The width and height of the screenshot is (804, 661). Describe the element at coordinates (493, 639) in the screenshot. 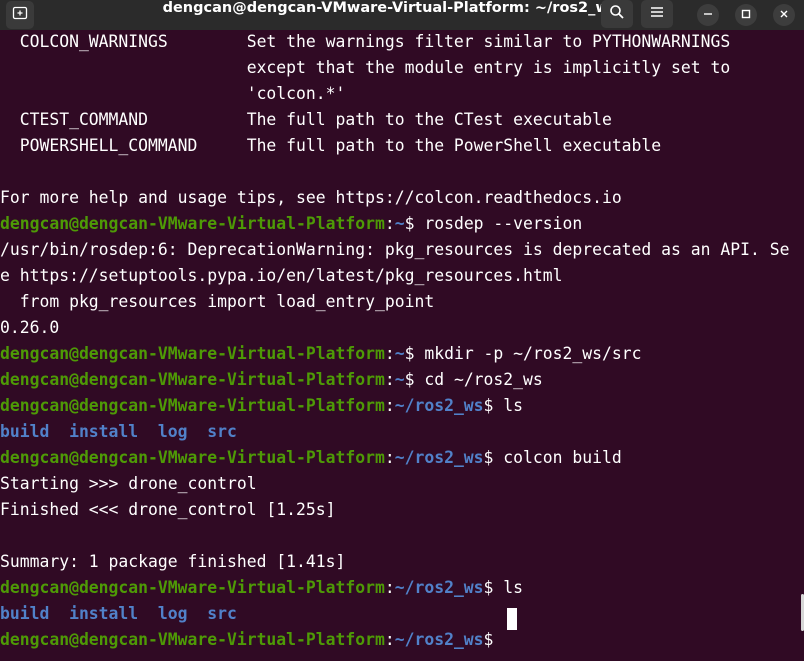

I see `terminal-text-segment: $` at that location.